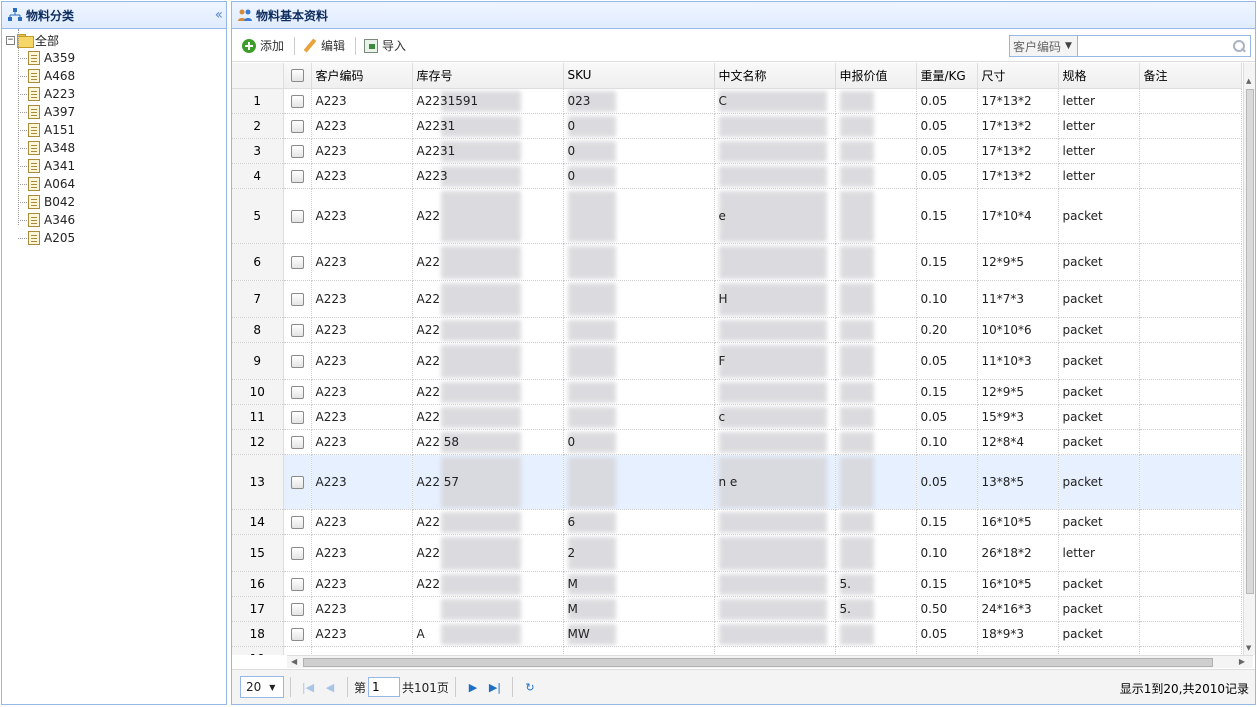 The height and width of the screenshot is (707, 1257). Describe the element at coordinates (116, 58) in the screenshot. I see `tree-node-category: A359` at that location.